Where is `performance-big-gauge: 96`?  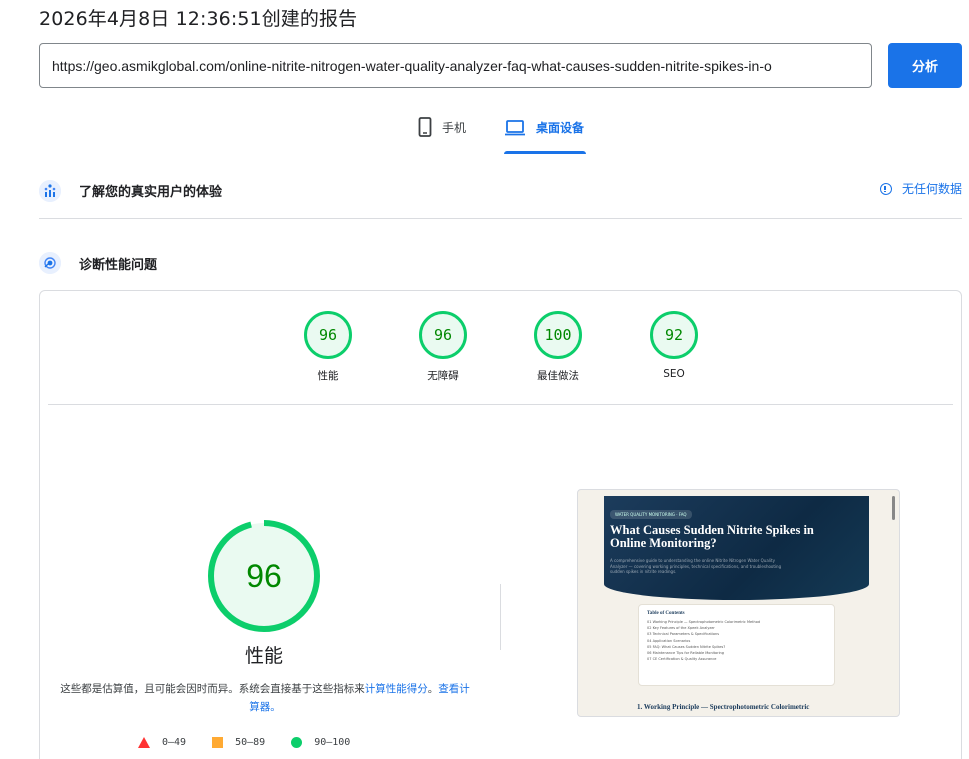 performance-big-gauge: 96 is located at coordinates (264, 576).